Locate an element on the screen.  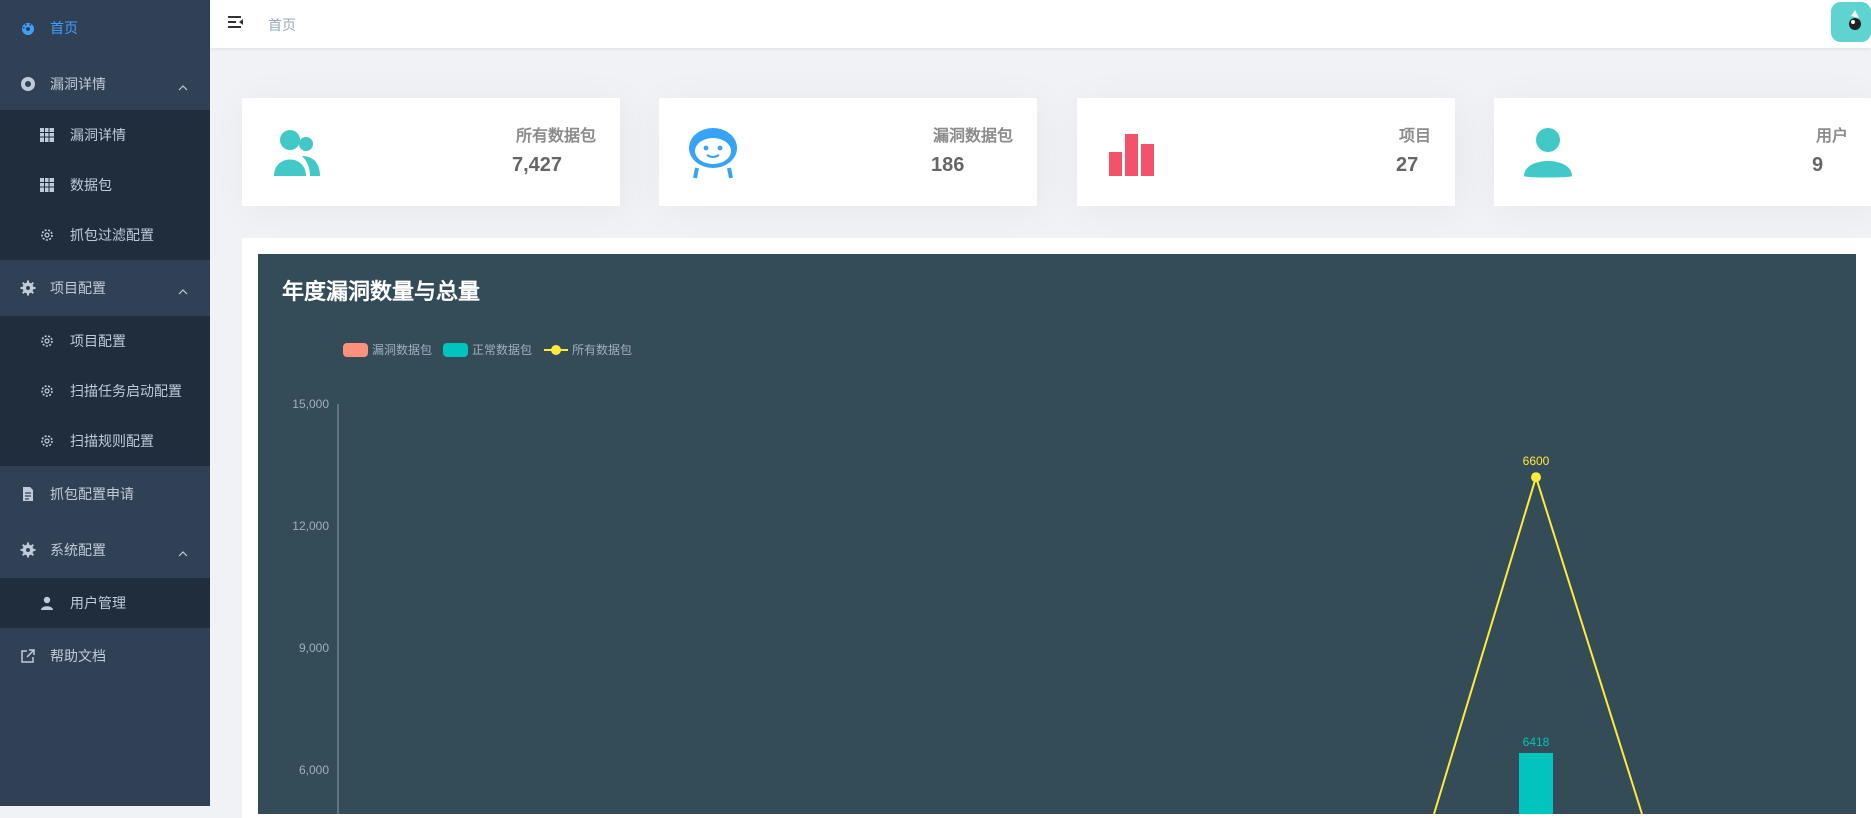
sidebar-item-label: 扫描规则配置 is located at coordinates (112, 441).